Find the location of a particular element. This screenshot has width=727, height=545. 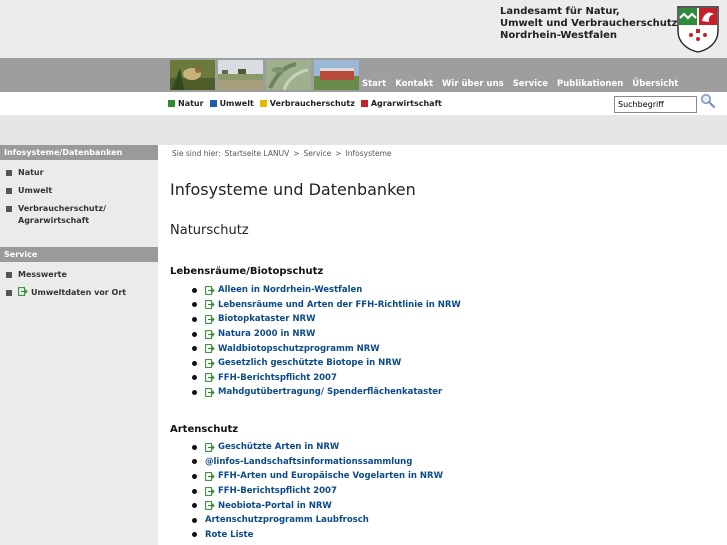

content-link: Geschützte Arten in NRW is located at coordinates (317, 447).